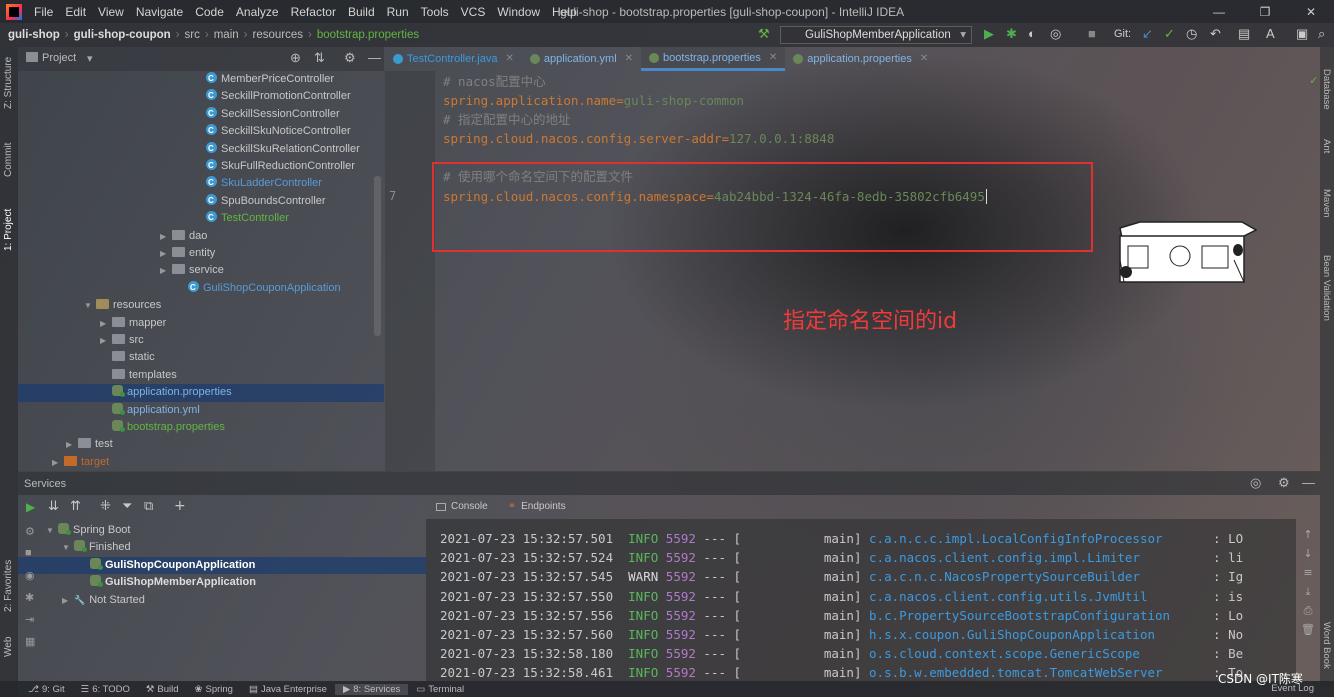 This screenshot has width=1334, height=697. Describe the element at coordinates (1321, 34) in the screenshot. I see `search-icon: ⌕` at that location.